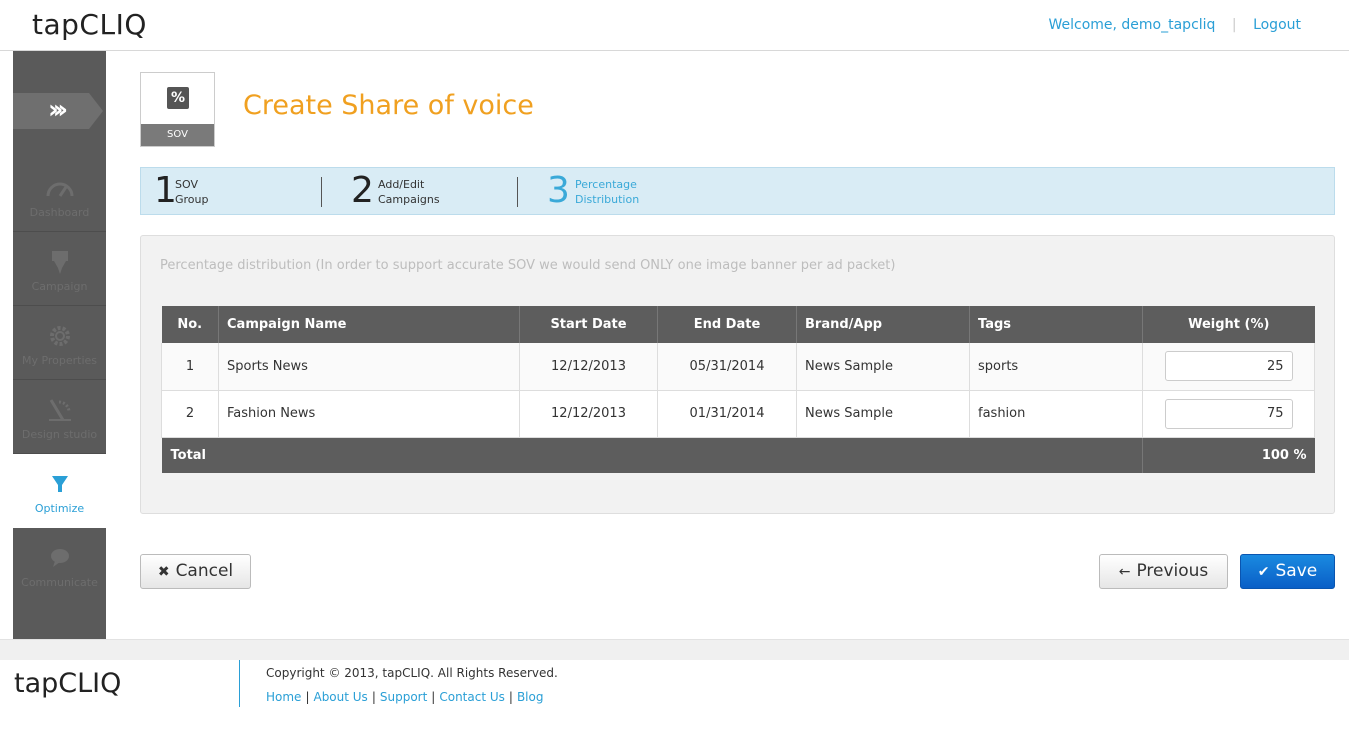 The width and height of the screenshot is (1349, 730). I want to click on sidebar-item-label: Campaign, so click(59, 286).